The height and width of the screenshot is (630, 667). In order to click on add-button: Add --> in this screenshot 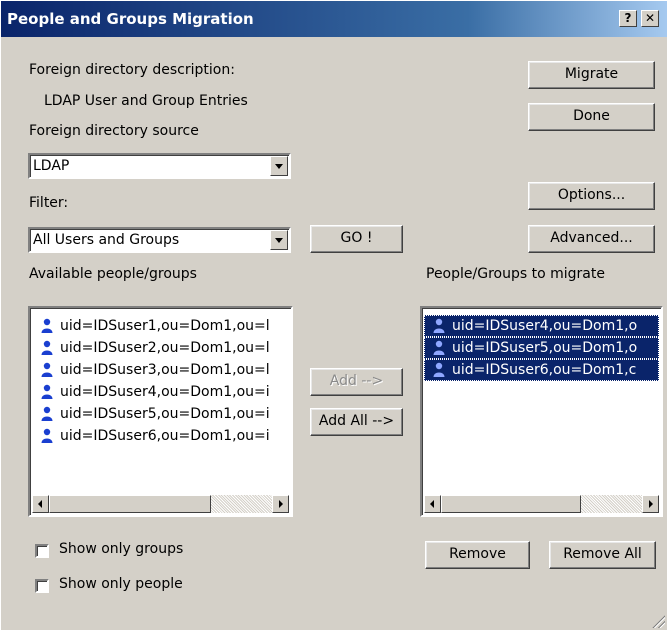, I will do `click(356, 382)`.